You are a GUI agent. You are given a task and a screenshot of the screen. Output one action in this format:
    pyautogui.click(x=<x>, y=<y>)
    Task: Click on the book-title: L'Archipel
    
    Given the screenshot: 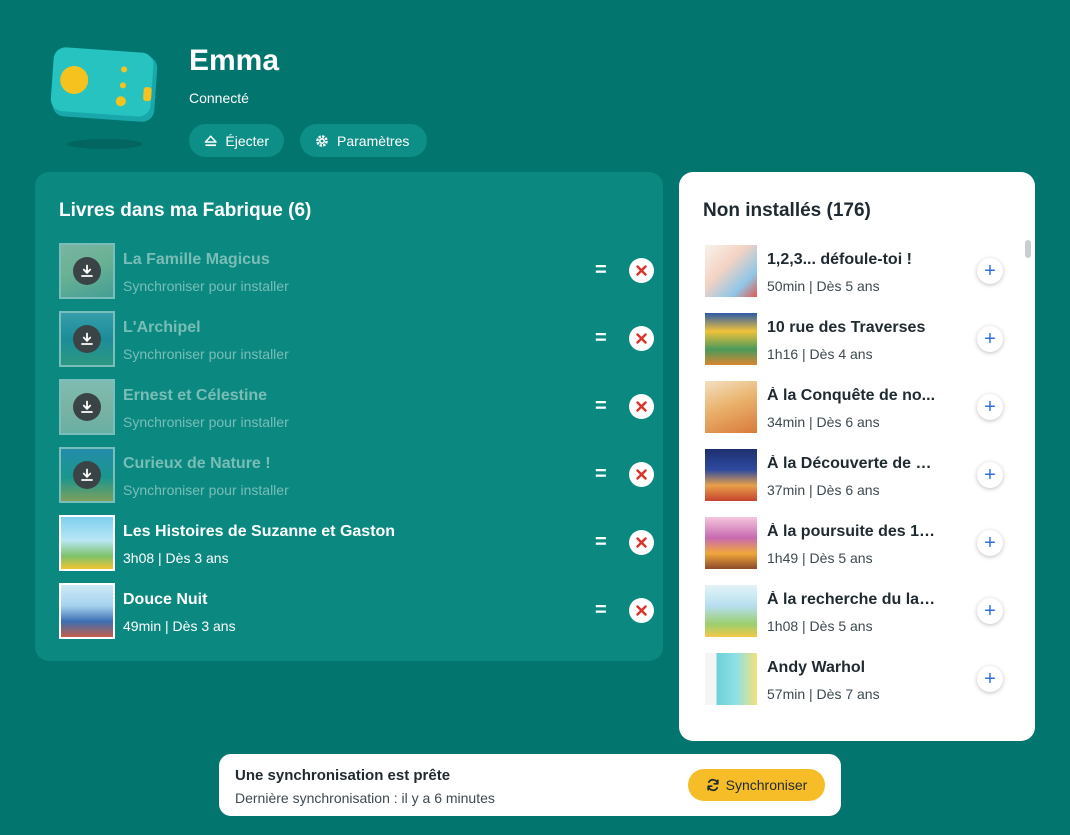 What is the action you would take?
    pyautogui.click(x=162, y=327)
    